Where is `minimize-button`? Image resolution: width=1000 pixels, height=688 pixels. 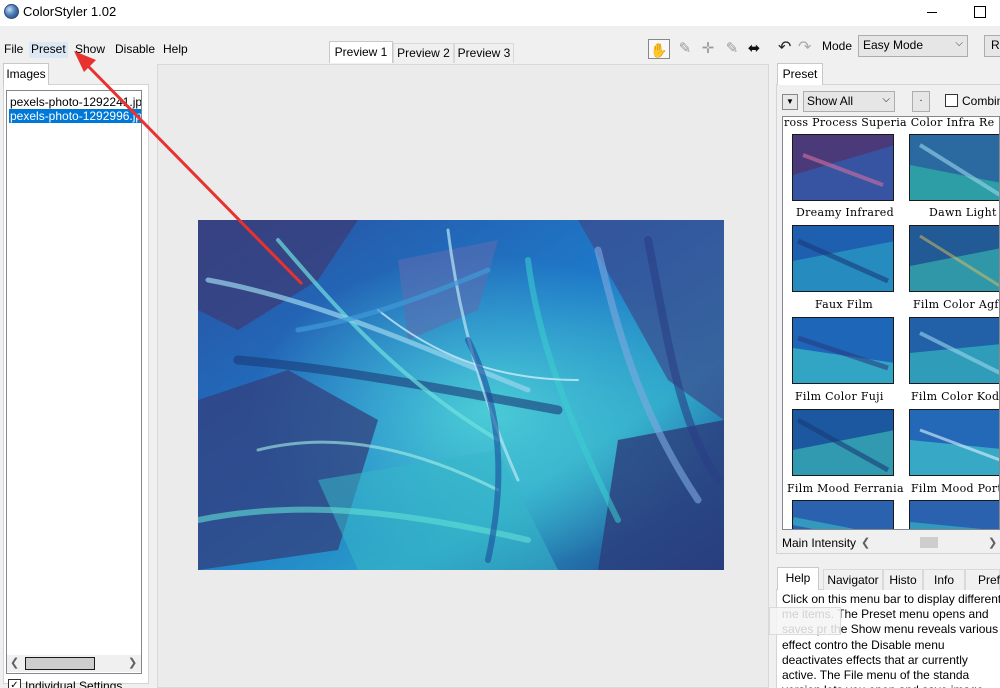 minimize-button is located at coordinates (932, 12).